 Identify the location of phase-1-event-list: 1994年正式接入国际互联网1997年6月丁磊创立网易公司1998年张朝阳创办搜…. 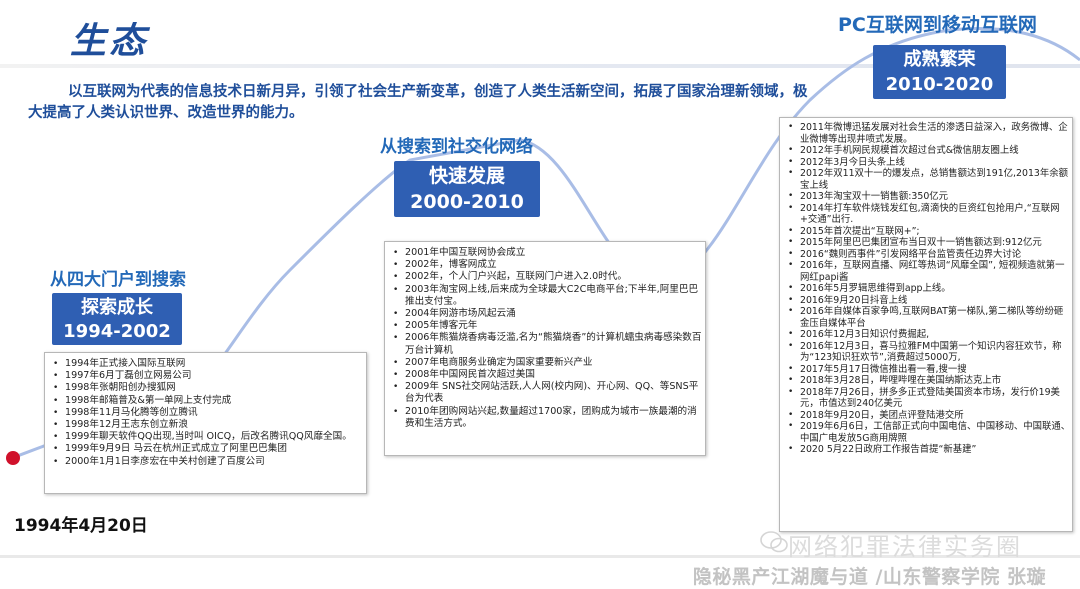
(205, 413).